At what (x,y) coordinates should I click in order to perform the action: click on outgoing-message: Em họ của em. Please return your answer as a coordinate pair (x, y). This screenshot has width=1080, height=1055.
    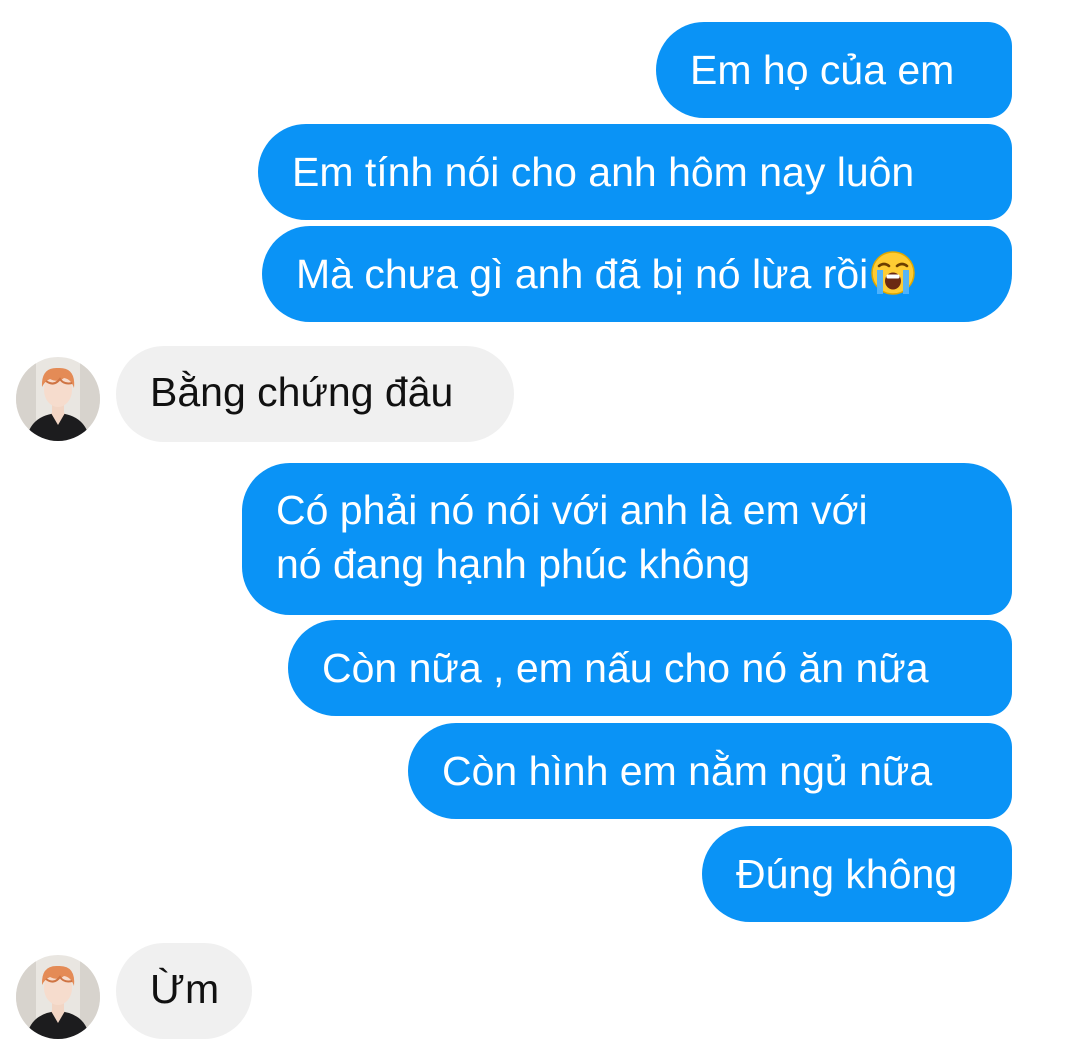
    Looking at the image, I should click on (834, 70).